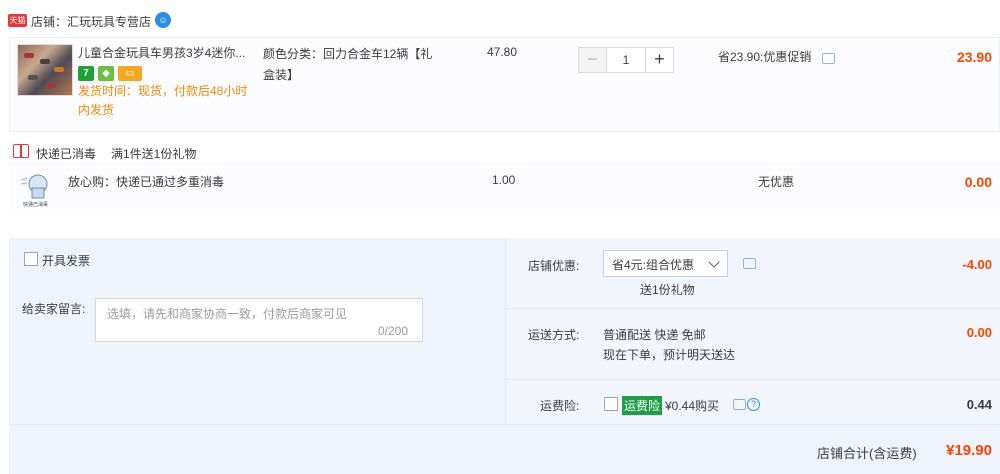 This screenshot has width=1000, height=474. I want to click on store-discount-value: -4.00, so click(977, 264).